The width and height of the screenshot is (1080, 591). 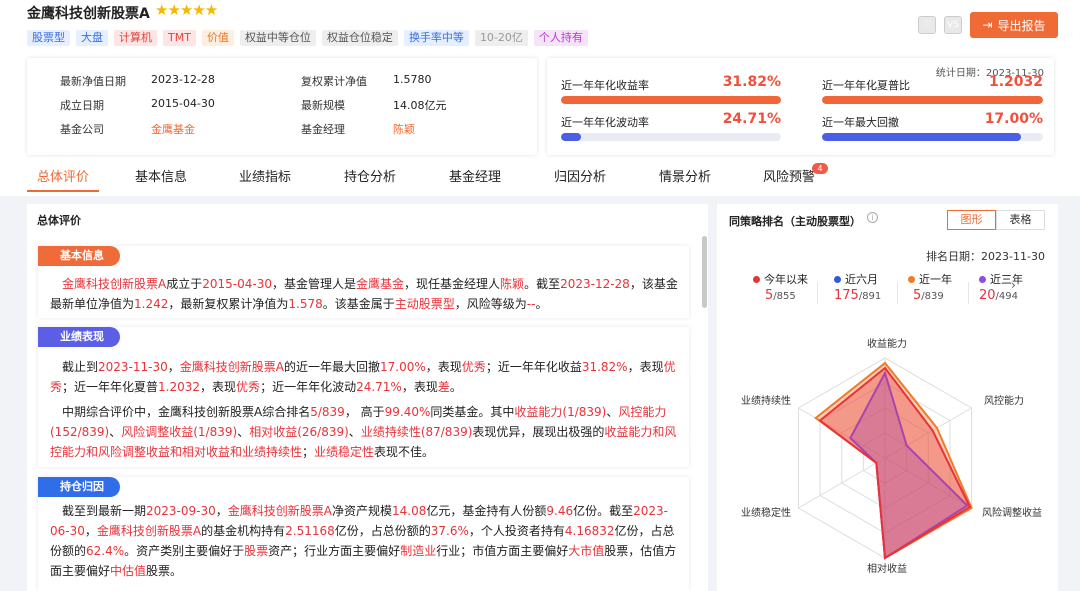 I want to click on tab-scenario: 情景分析, so click(x=685, y=176).